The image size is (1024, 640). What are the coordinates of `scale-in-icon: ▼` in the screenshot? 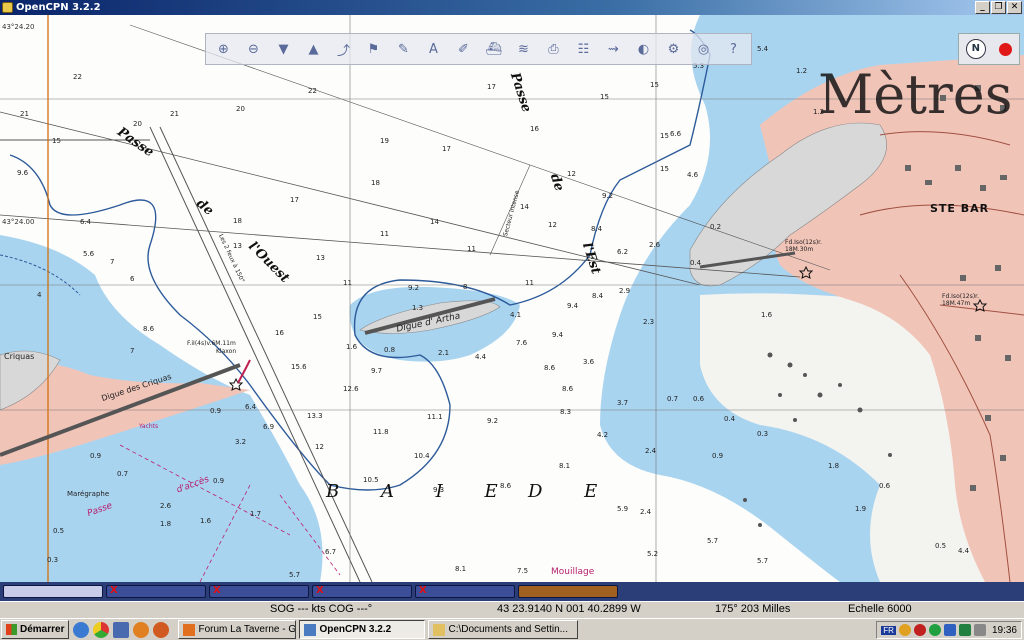 It's located at (283, 49).